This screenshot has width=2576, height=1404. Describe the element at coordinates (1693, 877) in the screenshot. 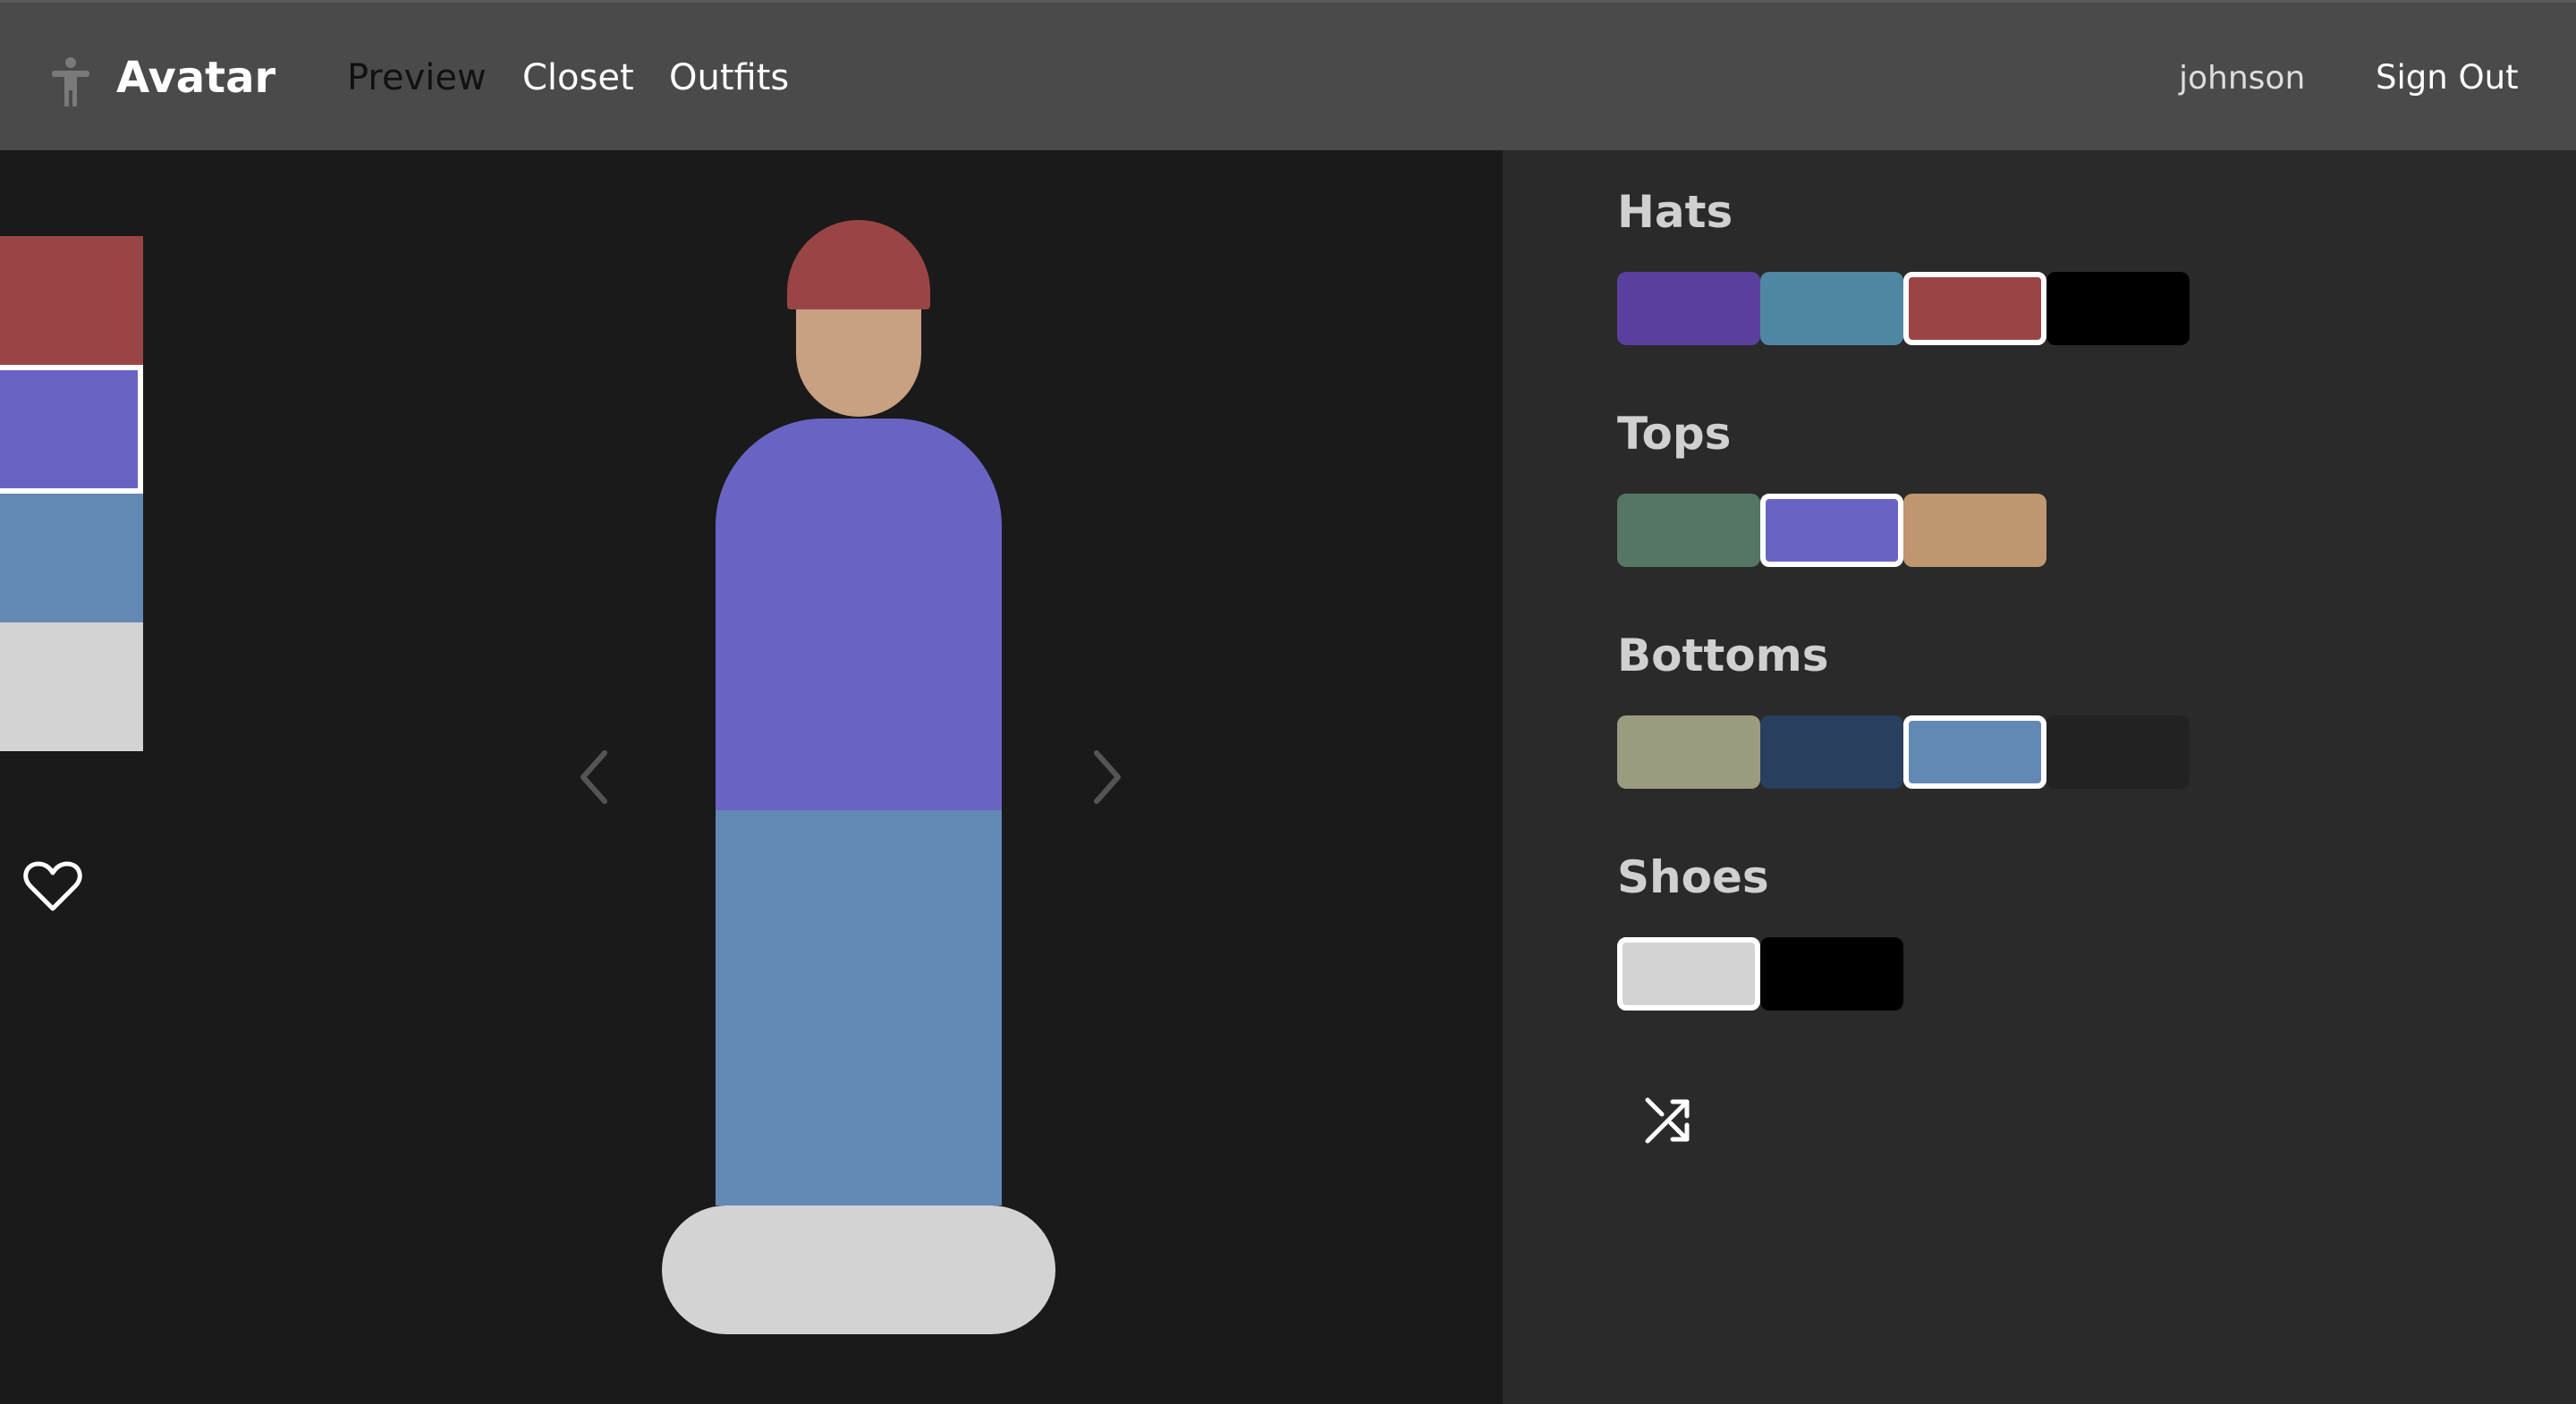

I see `category-title-shoes: Shoes` at that location.